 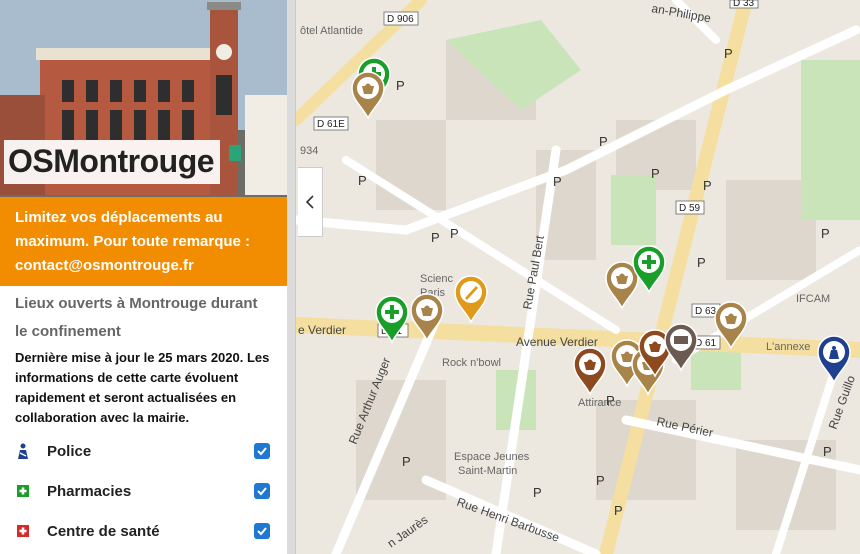 I want to click on svg-text: D 906, so click(x=400, y=19).